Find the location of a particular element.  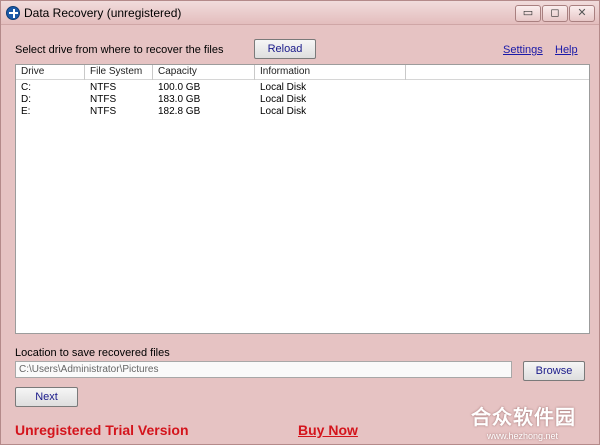

cell-capacity: 182.8 GB is located at coordinates (179, 111).